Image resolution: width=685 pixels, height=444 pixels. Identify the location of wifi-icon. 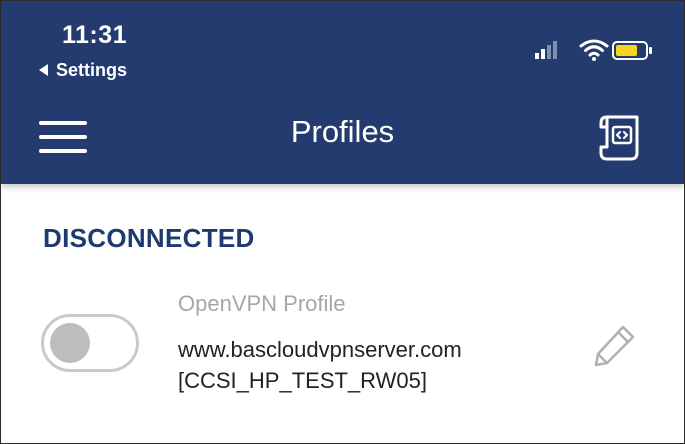
(594, 50).